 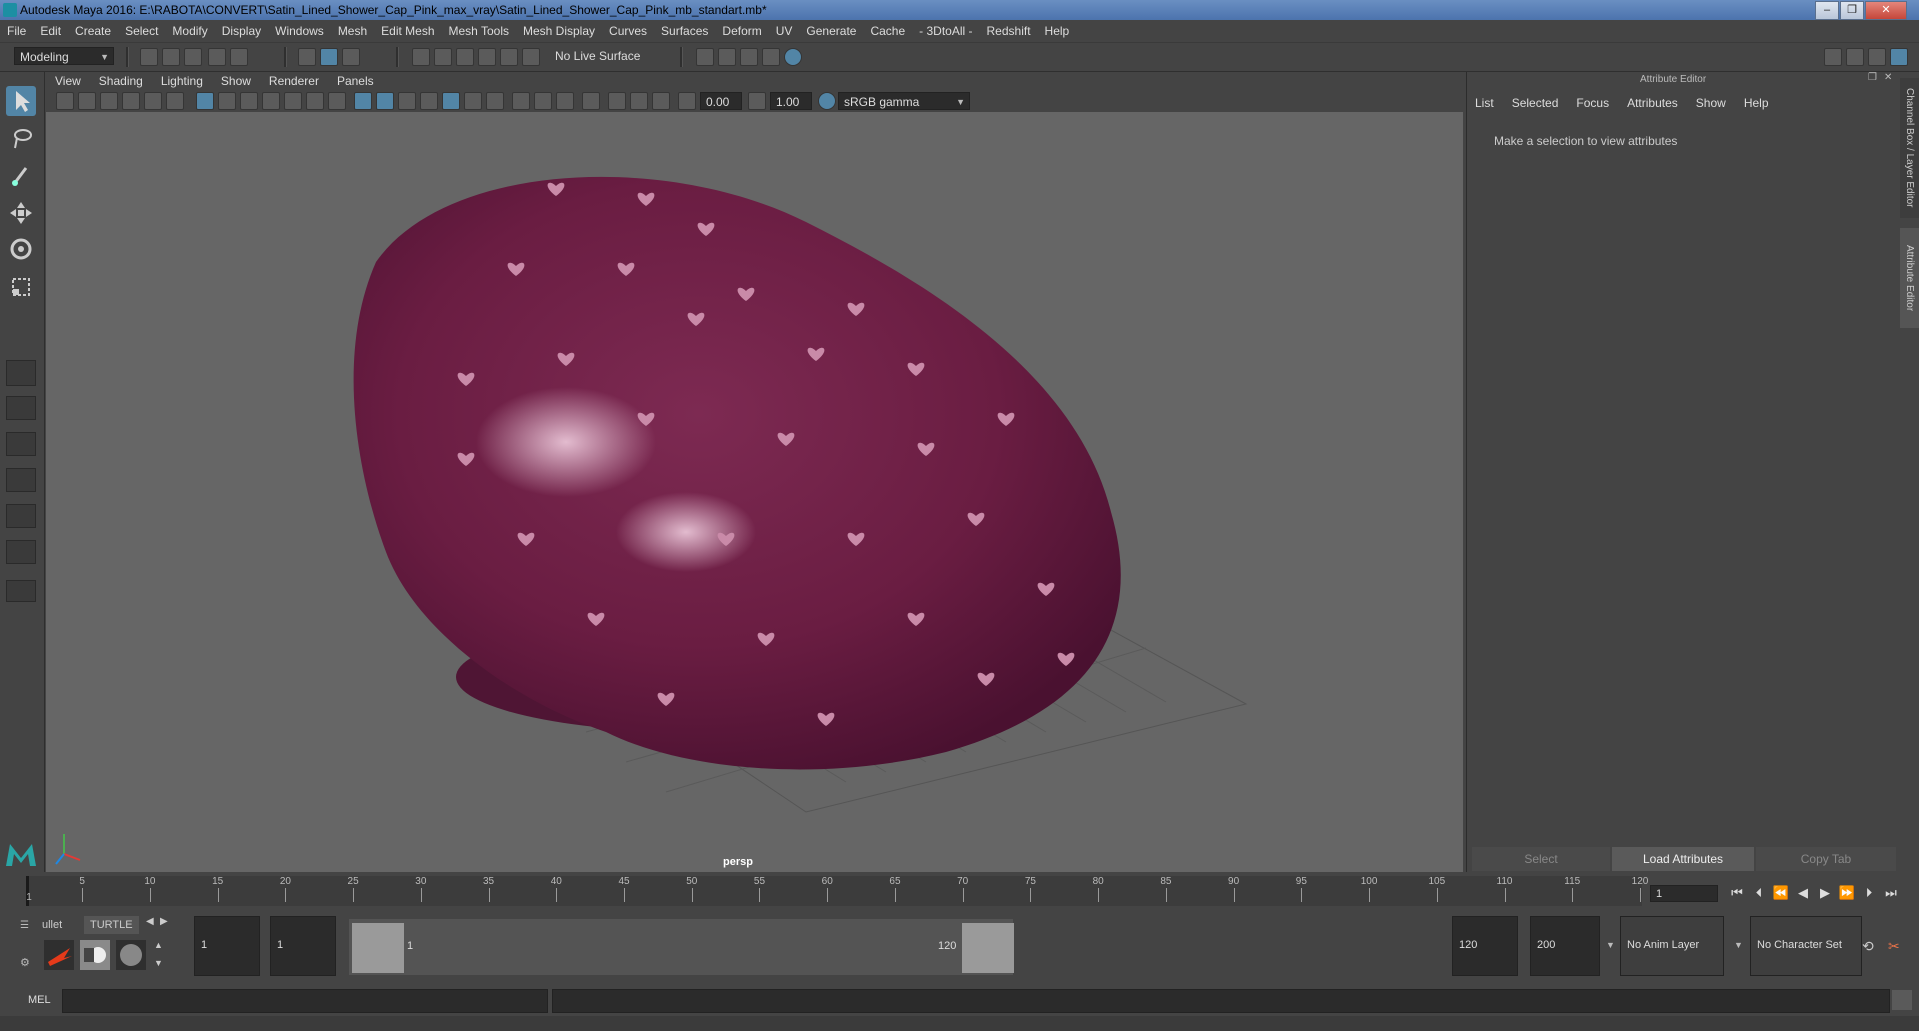 I want to click on grease-pencil-icon, so click(x=175, y=101).